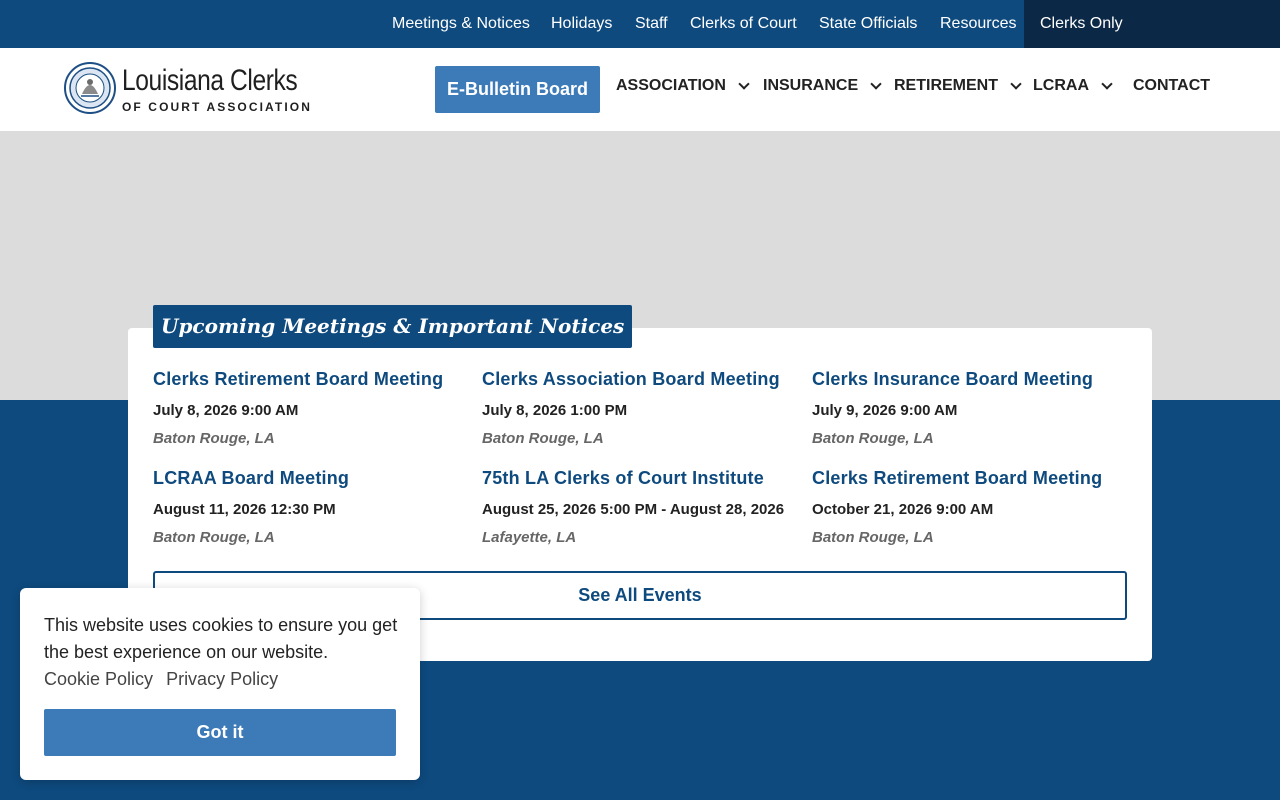 The image size is (1280, 800). I want to click on cookie-accept-button: Got it, so click(220, 732).